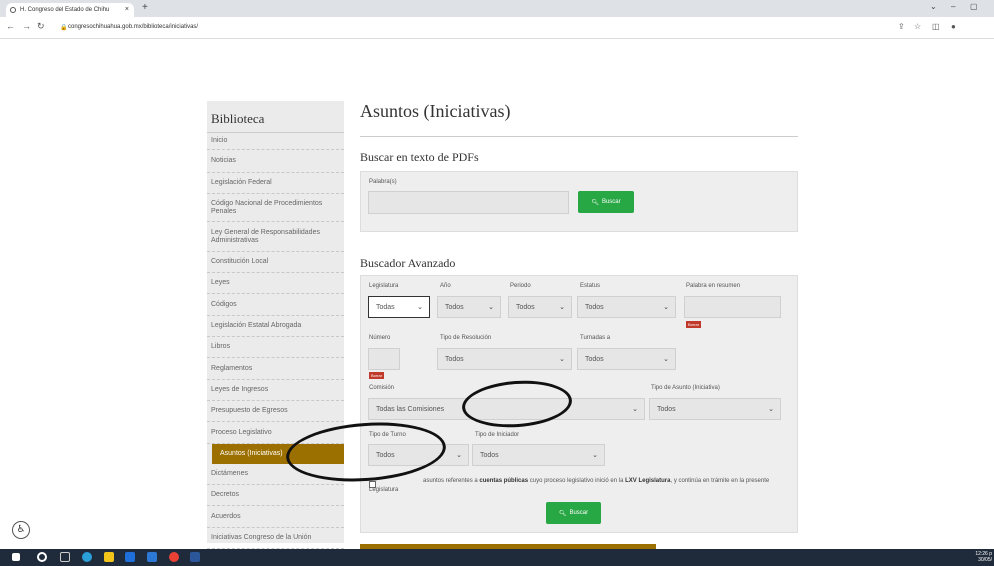  Describe the element at coordinates (275, 411) in the screenshot. I see `sidebar-item-presupuesto-egresos: Presupuesto de Egresos` at that location.